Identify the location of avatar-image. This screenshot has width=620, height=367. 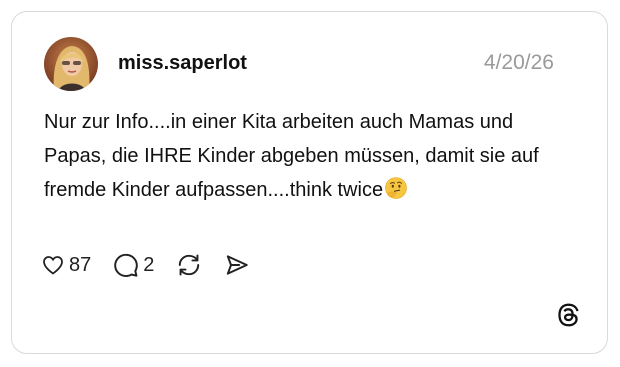
(71, 64).